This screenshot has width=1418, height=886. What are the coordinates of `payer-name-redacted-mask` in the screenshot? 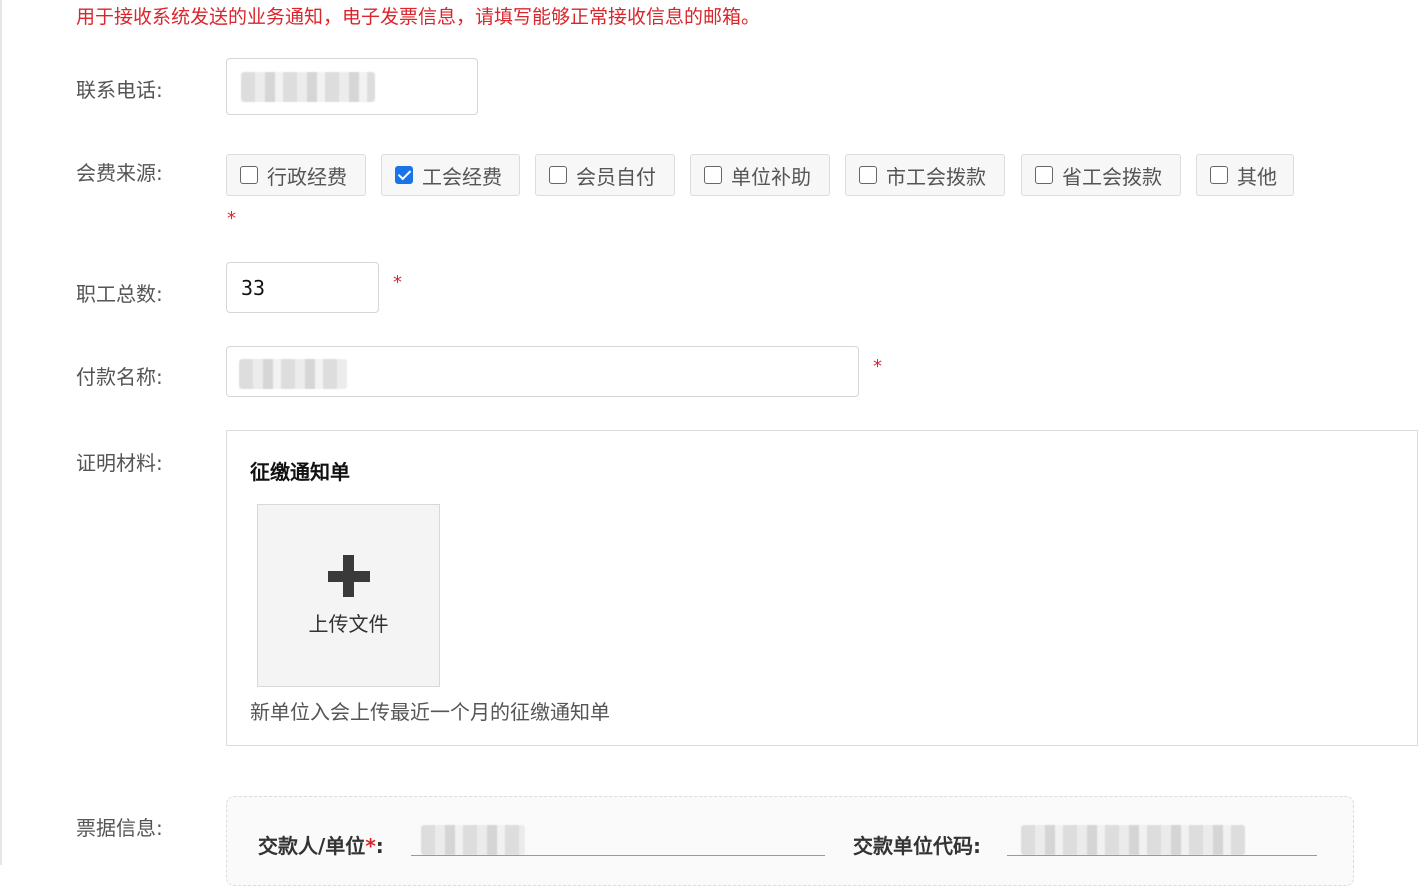 It's located at (293, 374).